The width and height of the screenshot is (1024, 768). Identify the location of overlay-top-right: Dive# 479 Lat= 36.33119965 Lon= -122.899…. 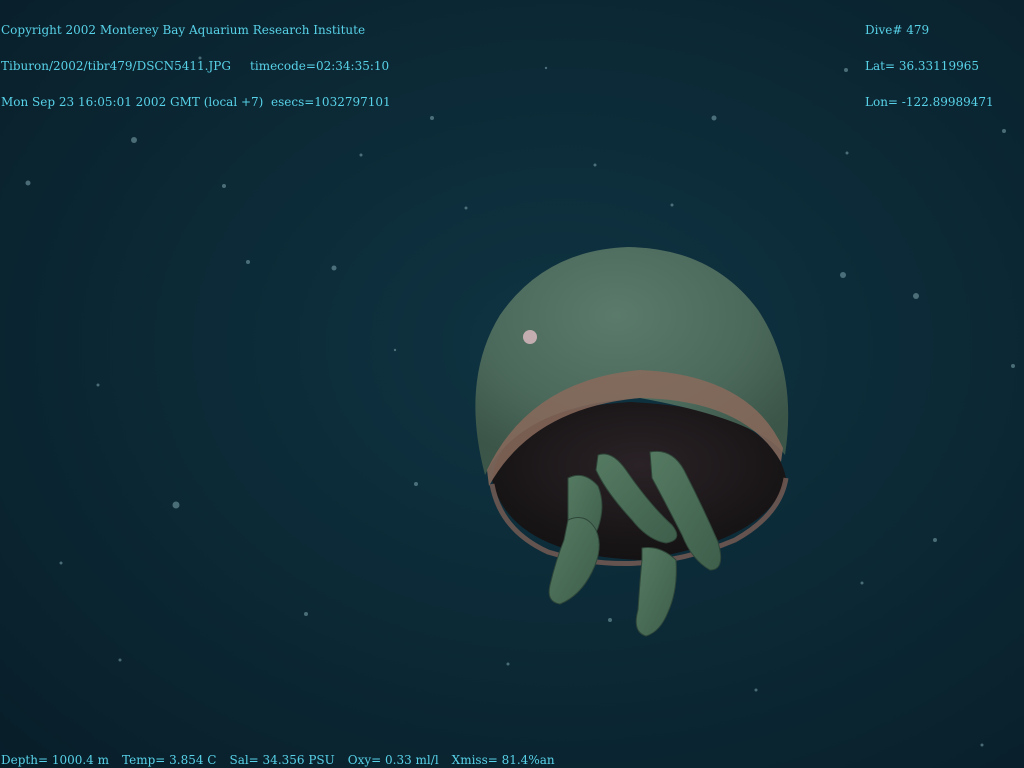
(929, 66).